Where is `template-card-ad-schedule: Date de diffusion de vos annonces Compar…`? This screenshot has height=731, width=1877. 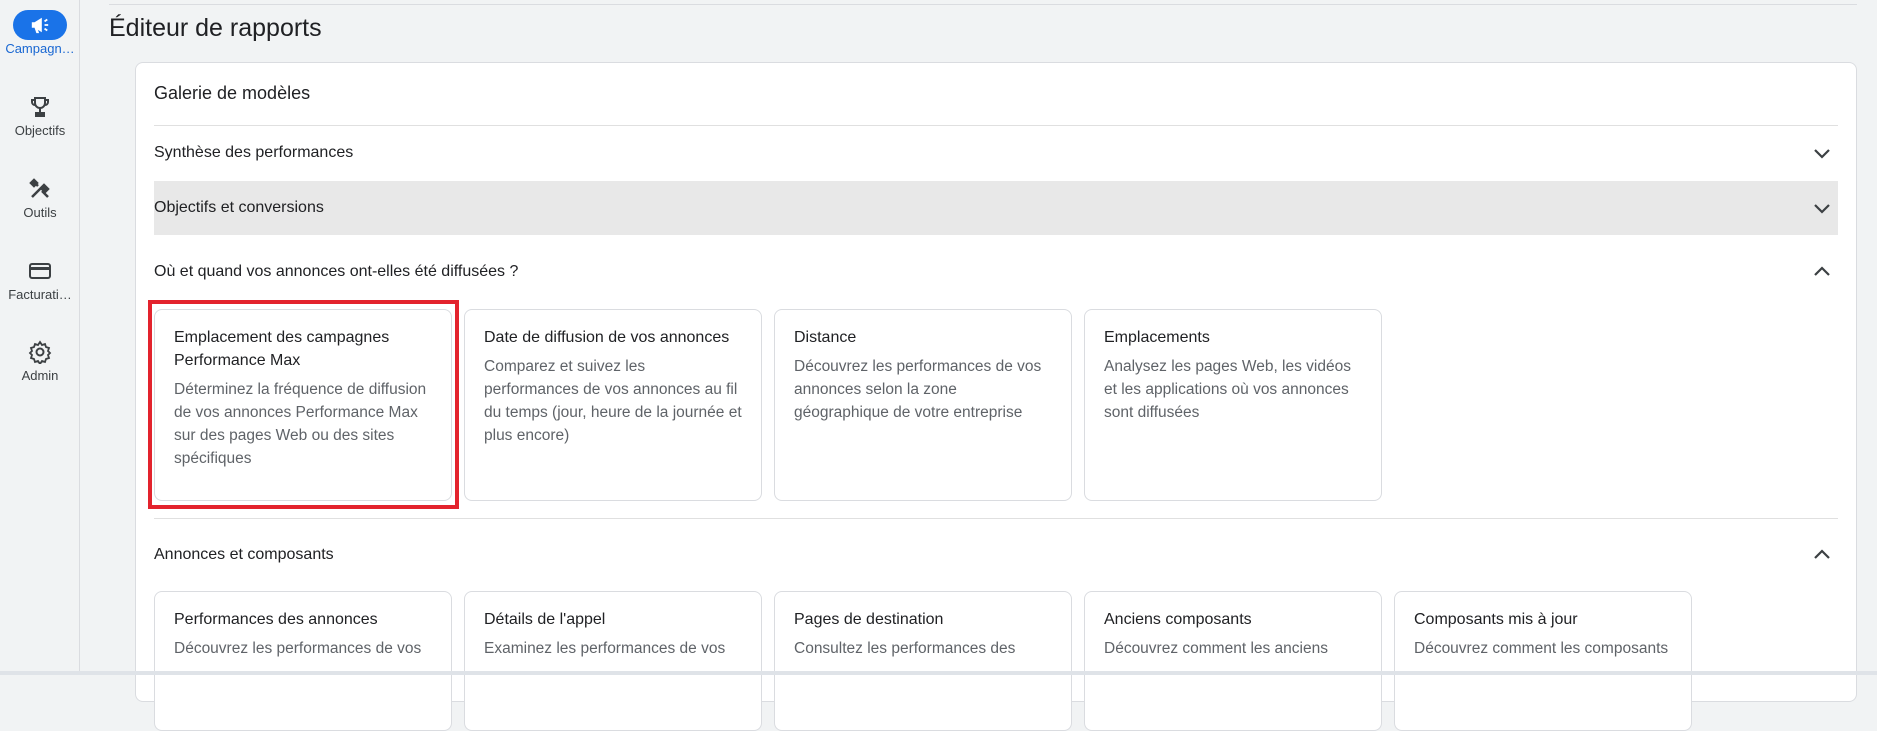
template-card-ad-schedule: Date de diffusion de vos annonces Compar… is located at coordinates (613, 405).